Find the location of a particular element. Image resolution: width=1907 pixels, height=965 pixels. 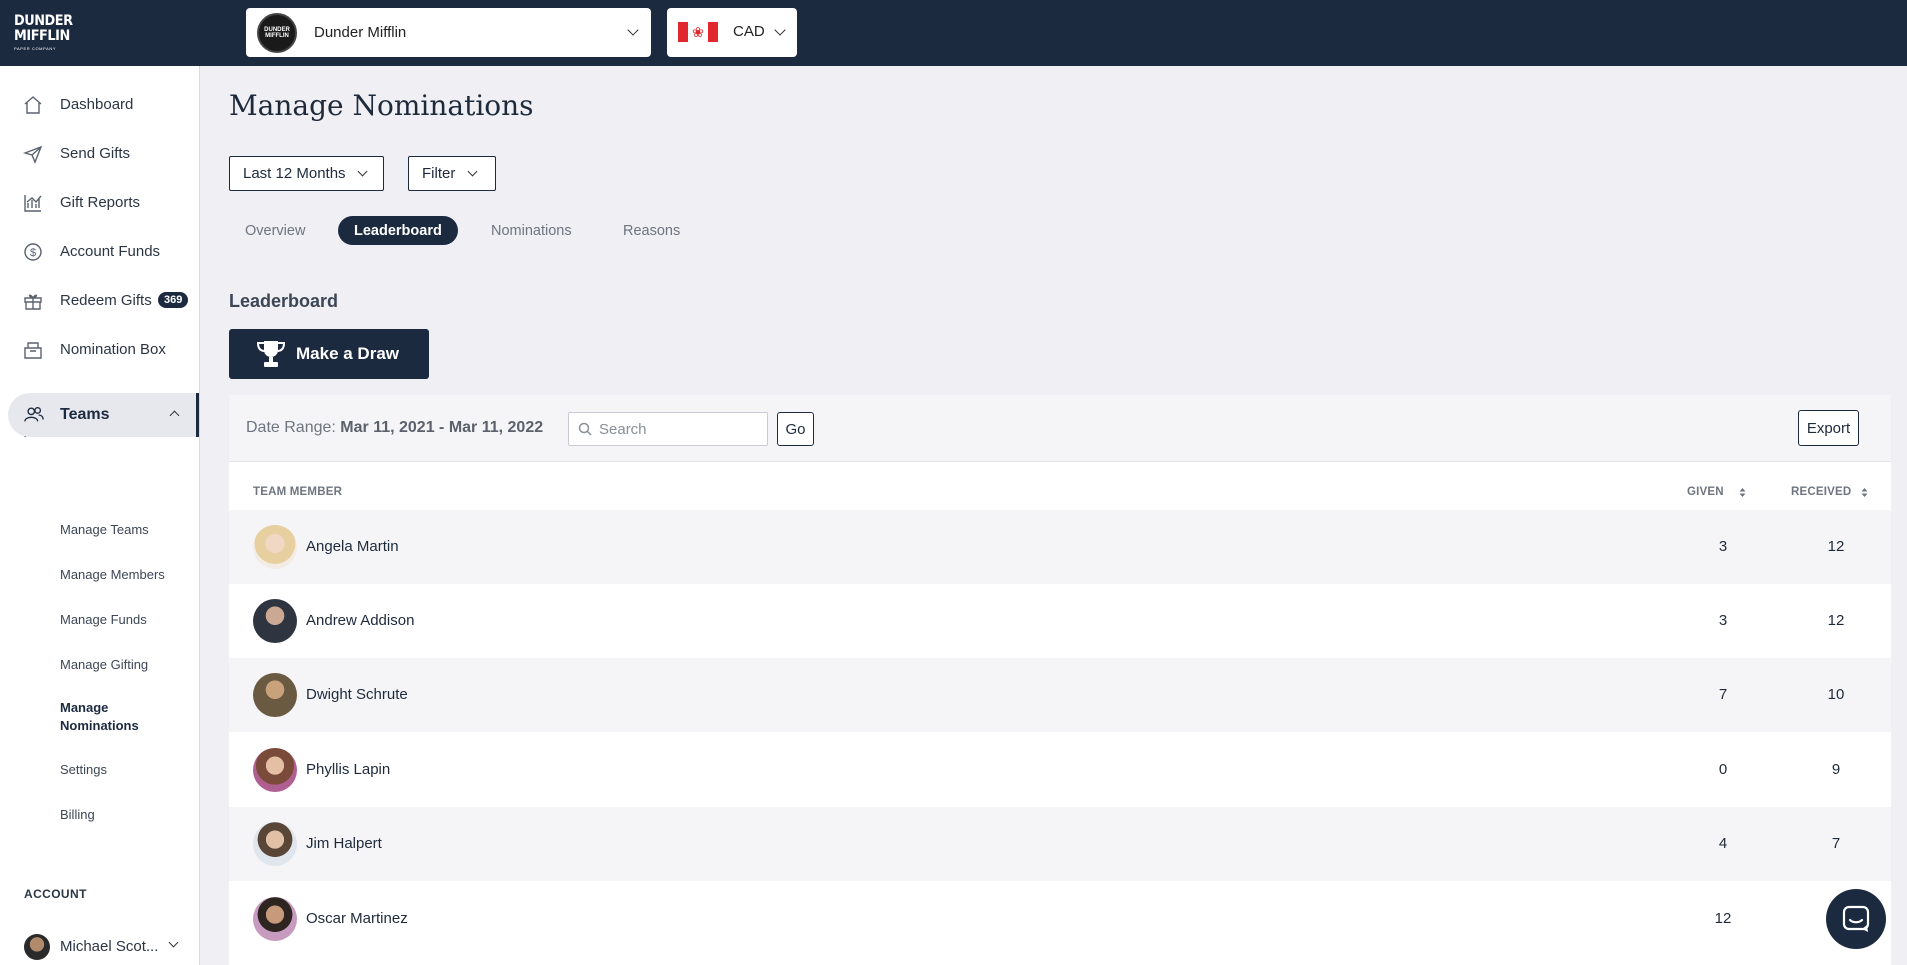

period-dropdown: Last 12 Months is located at coordinates (306, 173).